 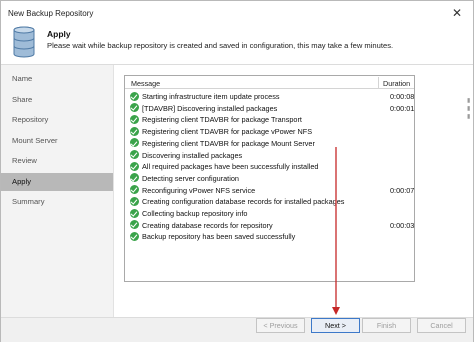 What do you see at coordinates (378, 82) in the screenshot?
I see `column-divider` at bounding box center [378, 82].